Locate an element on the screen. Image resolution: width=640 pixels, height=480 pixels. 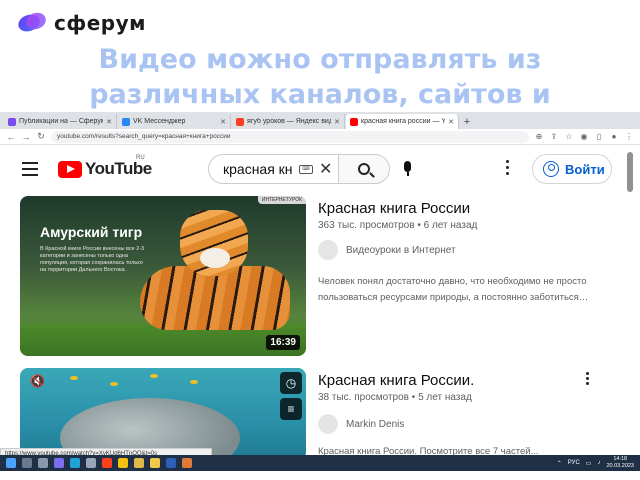
sferum-logo-text: сферум is located at coordinates (100, 23).